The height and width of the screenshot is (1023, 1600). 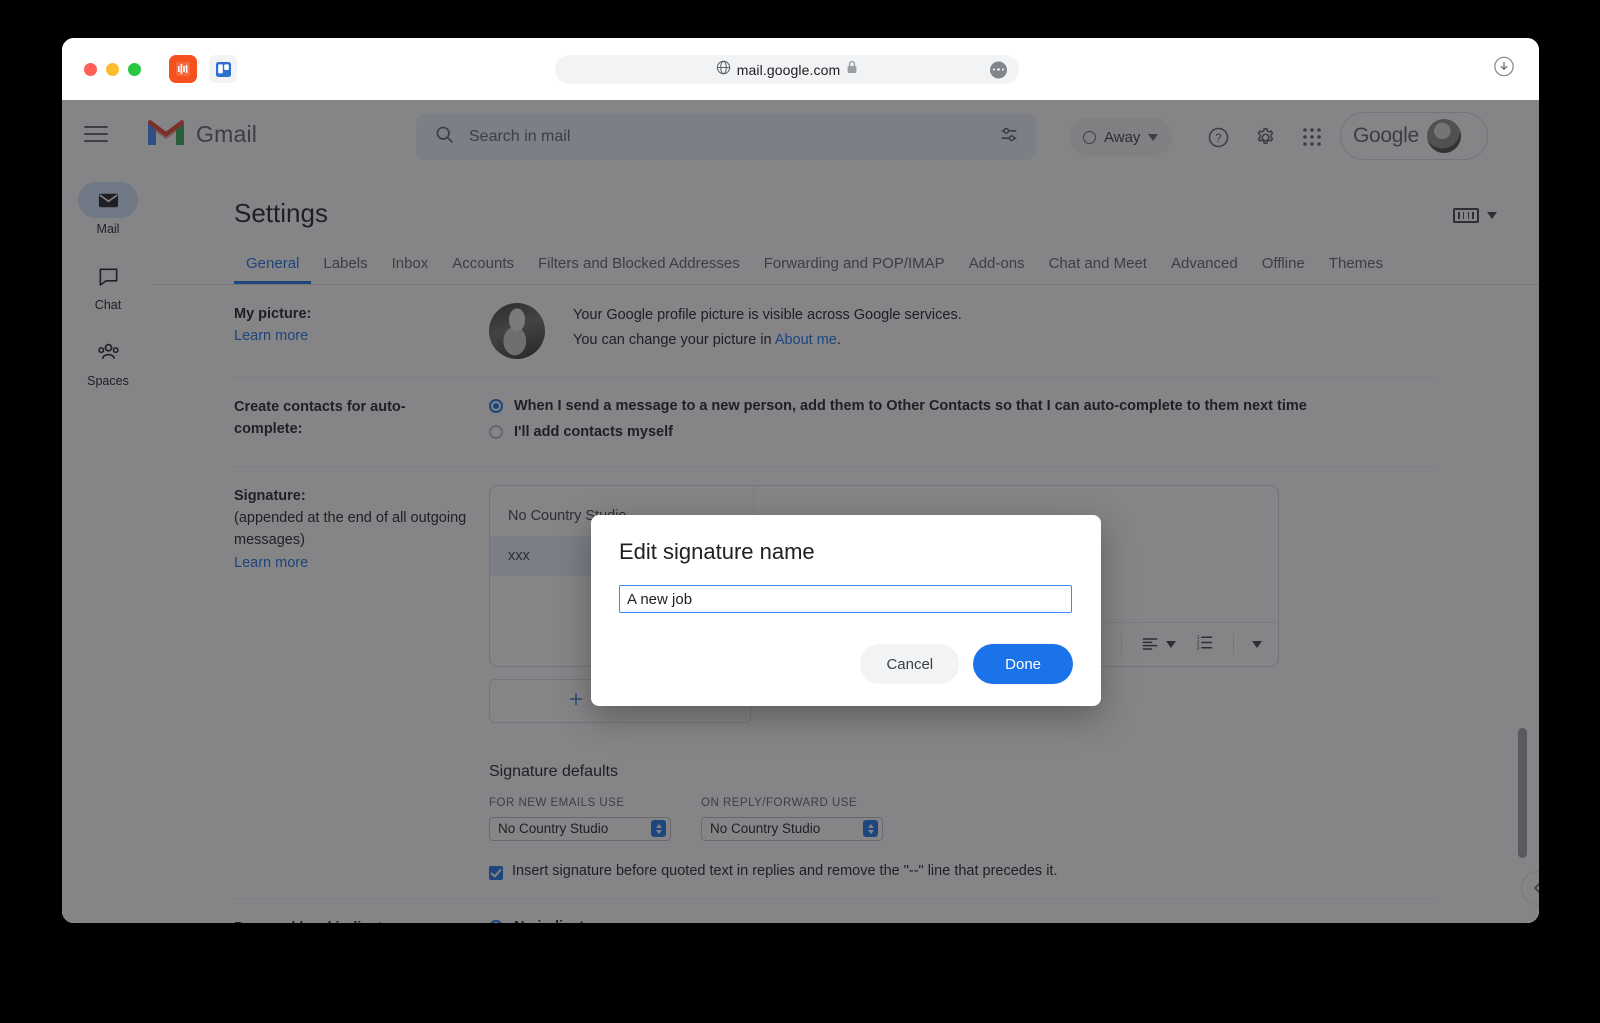 I want to click on address-bar: mail.google.com, so click(x=787, y=69).